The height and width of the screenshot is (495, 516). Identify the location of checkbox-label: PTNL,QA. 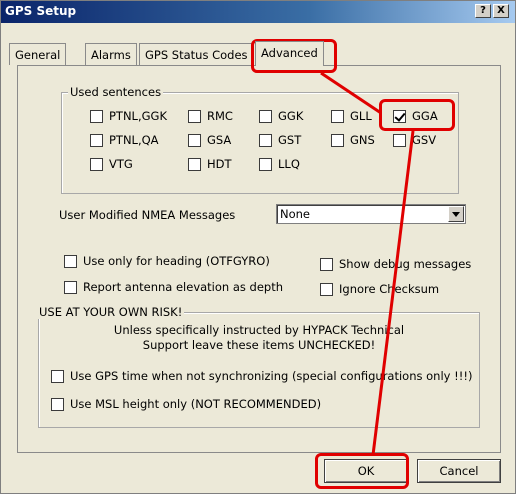
(134, 140).